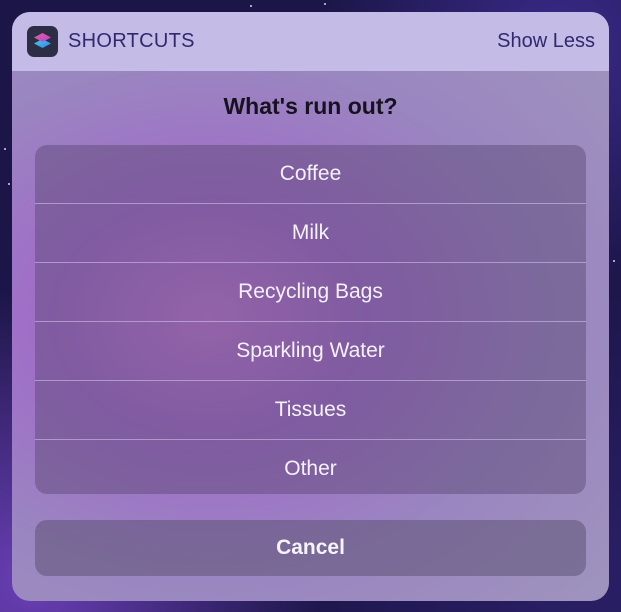 The image size is (621, 612). What do you see at coordinates (310, 233) in the screenshot?
I see `option-milk: Milk` at bounding box center [310, 233].